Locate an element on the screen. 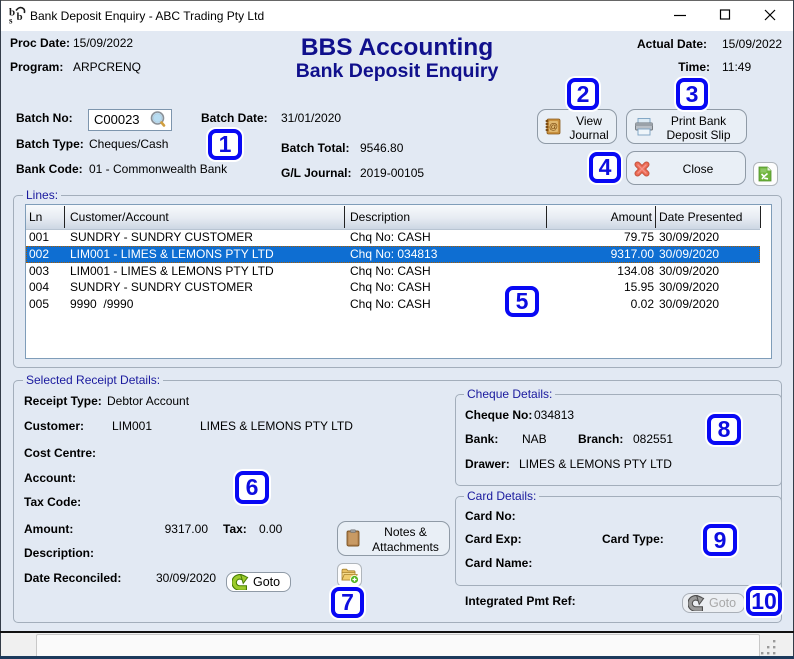  svg-text: b is located at coordinates (20, 17).